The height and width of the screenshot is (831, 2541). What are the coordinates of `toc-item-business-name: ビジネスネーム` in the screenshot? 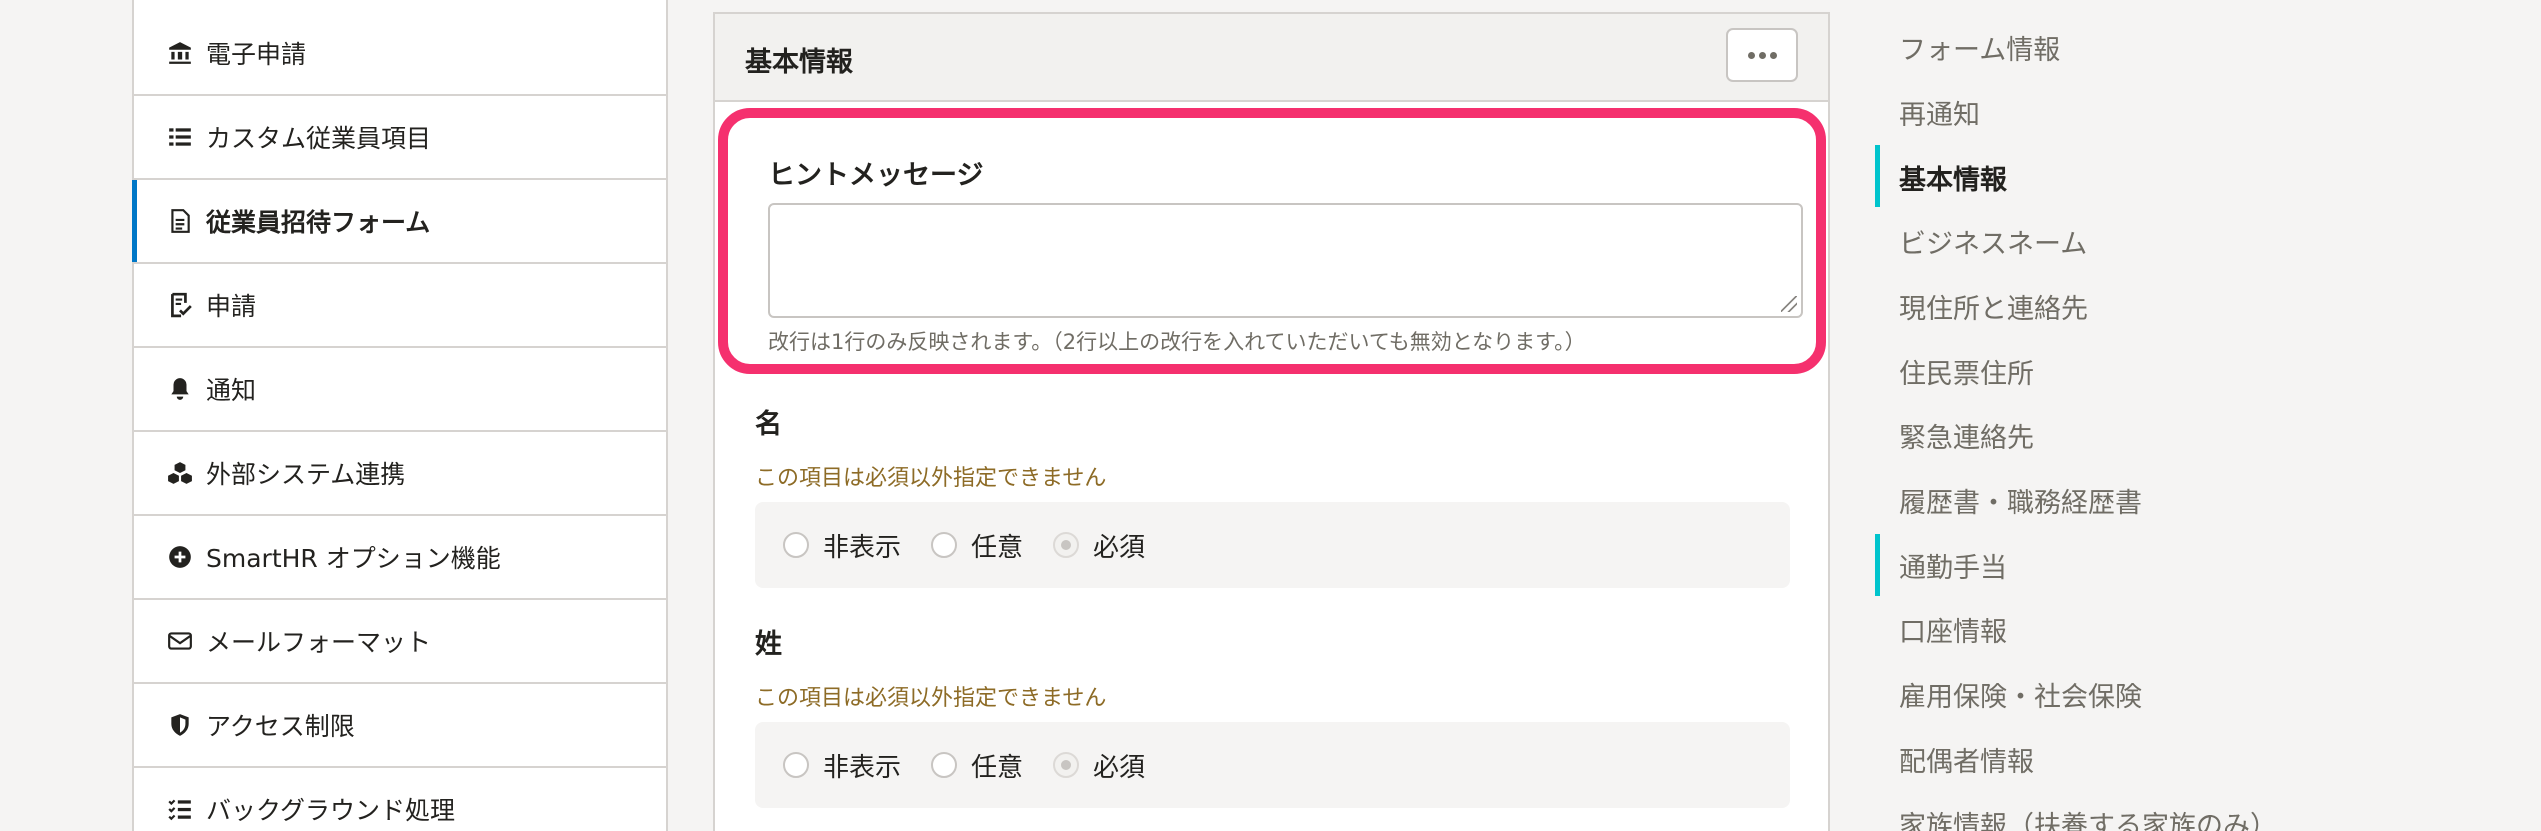 It's located at (1993, 241).